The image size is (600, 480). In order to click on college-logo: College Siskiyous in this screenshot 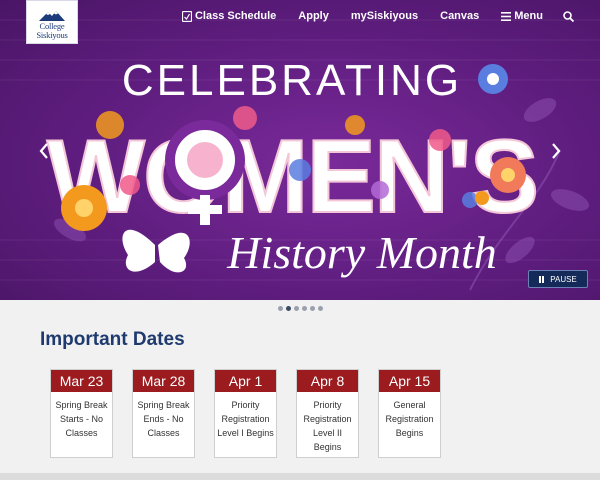, I will do `click(52, 22)`.